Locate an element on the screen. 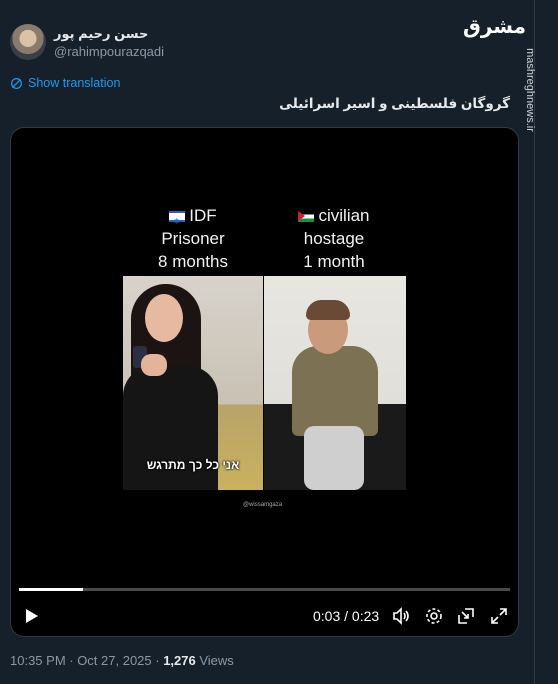 The image size is (558, 684). palestine-flag-icon is located at coordinates (306, 217).